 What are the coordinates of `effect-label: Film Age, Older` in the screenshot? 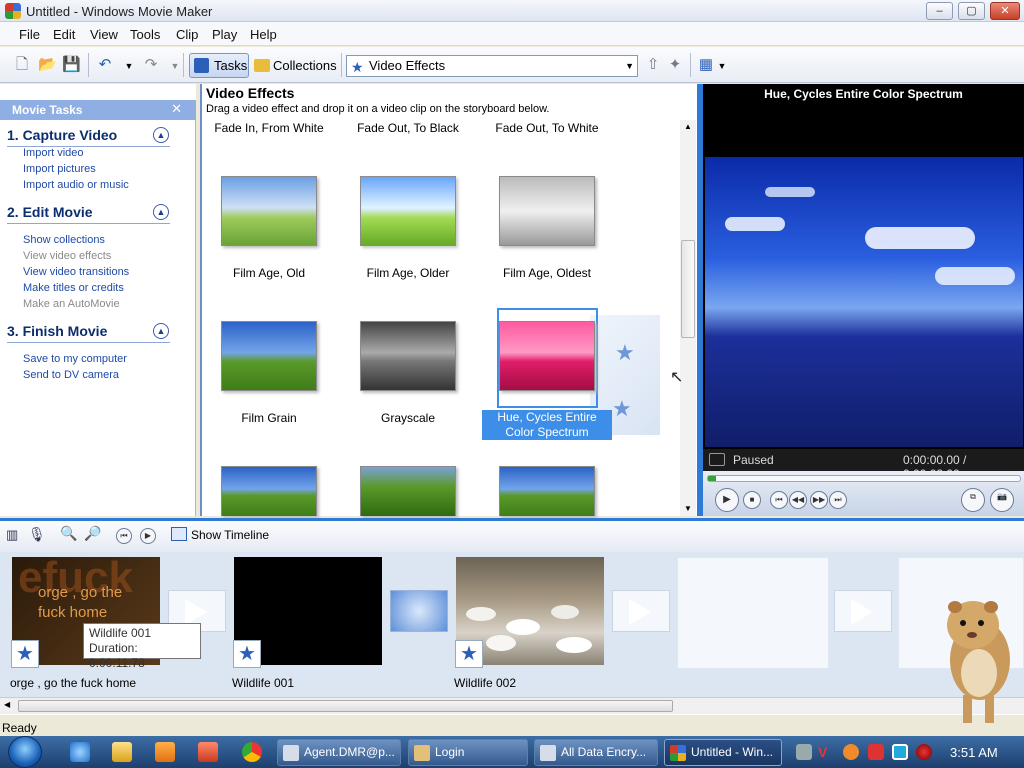 It's located at (408, 273).